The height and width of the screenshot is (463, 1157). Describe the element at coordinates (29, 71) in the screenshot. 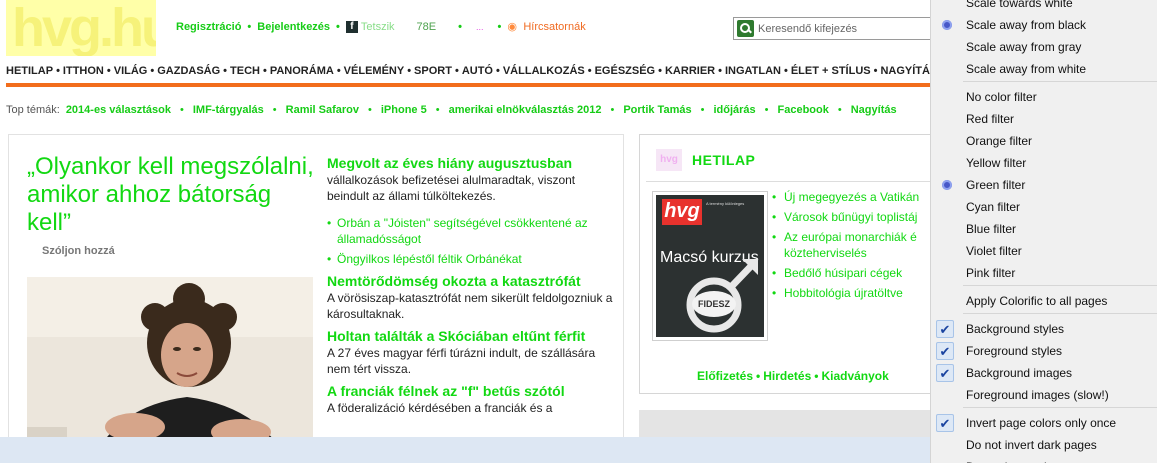

I see `nav-item: HETILAP` at that location.